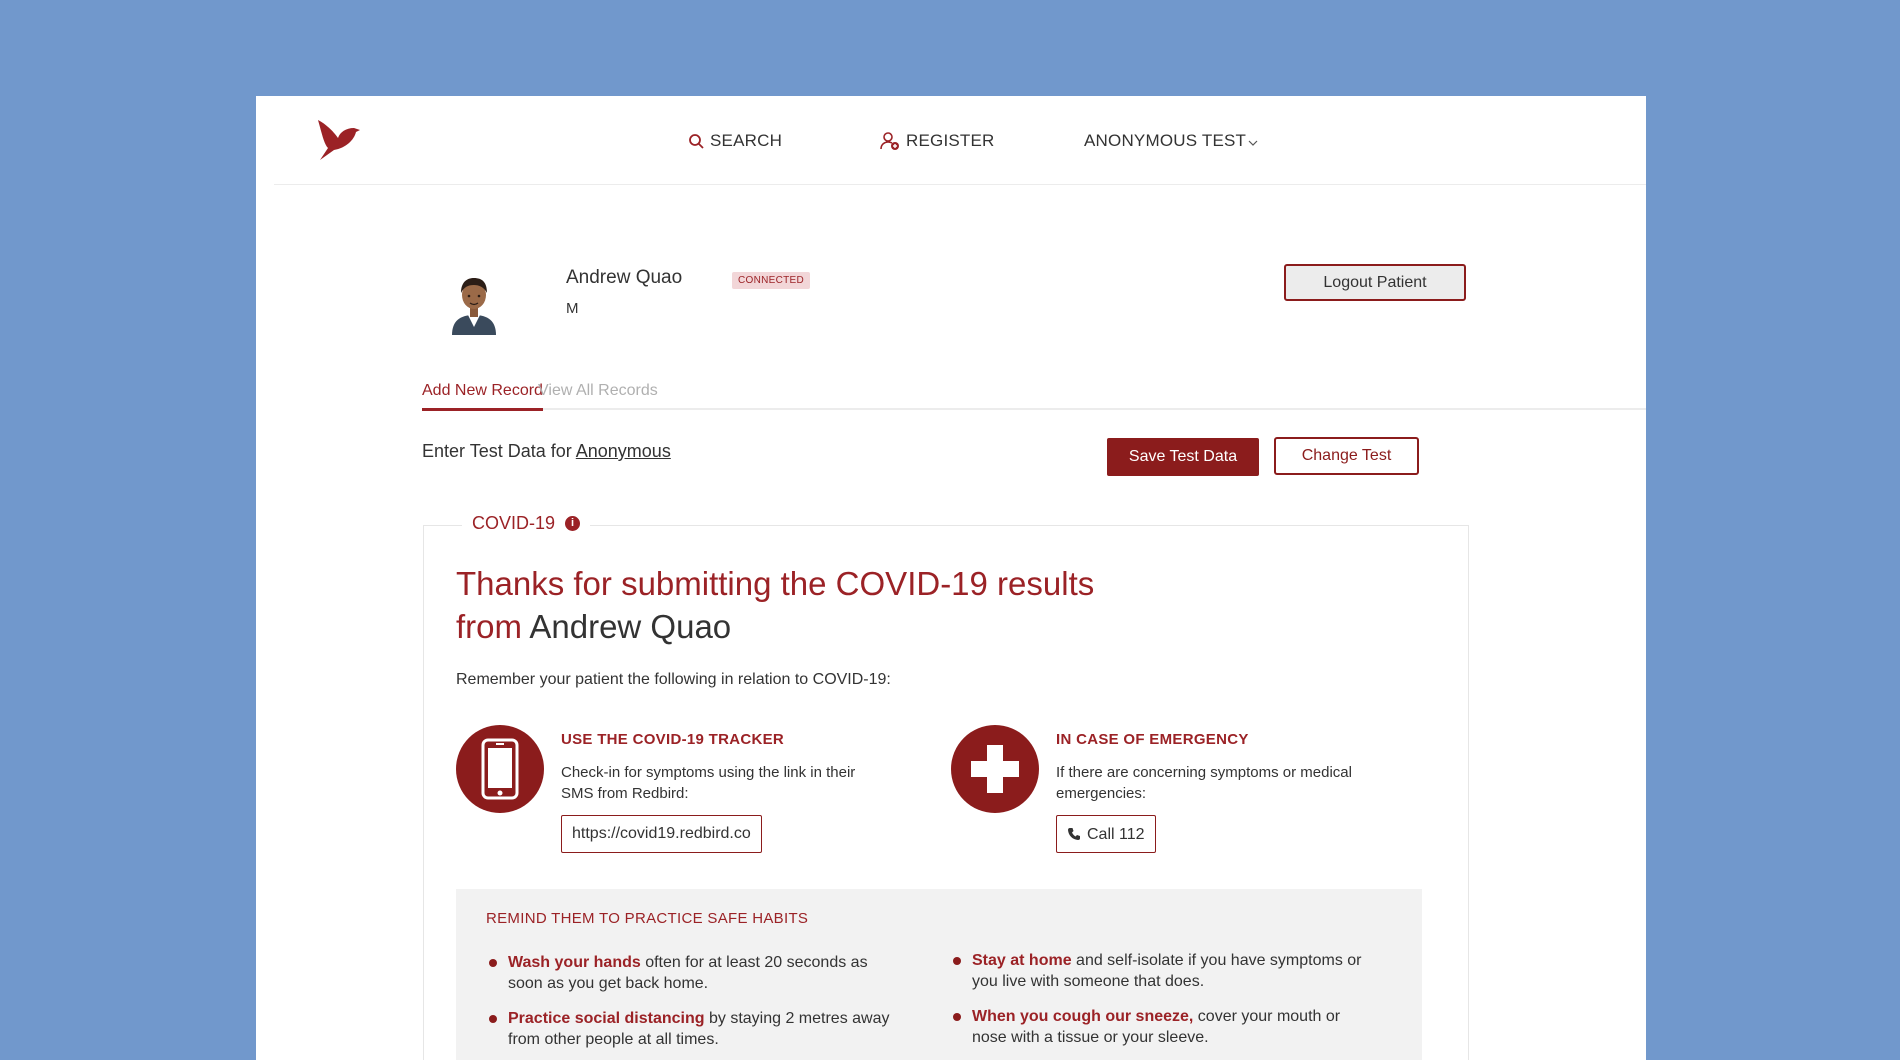  Describe the element at coordinates (1074, 834) in the screenshot. I see `phone-call-icon` at that location.